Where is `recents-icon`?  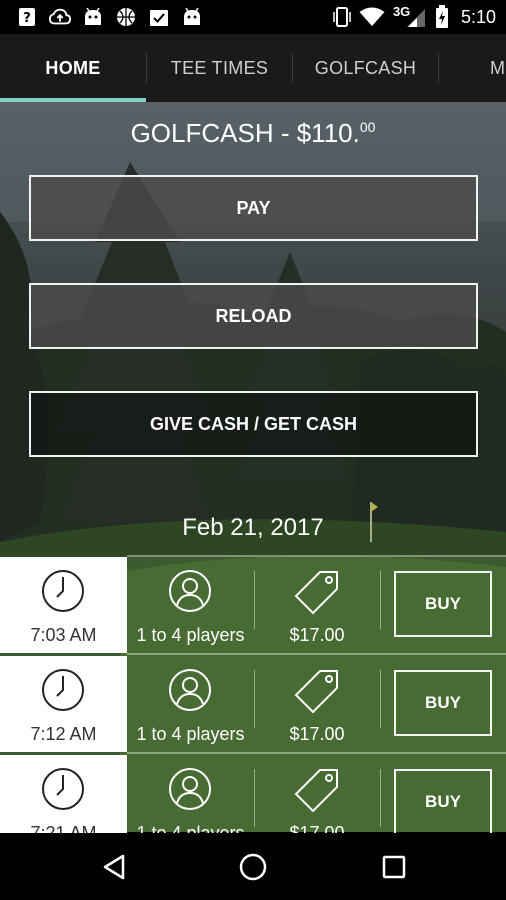 recents-icon is located at coordinates (394, 867).